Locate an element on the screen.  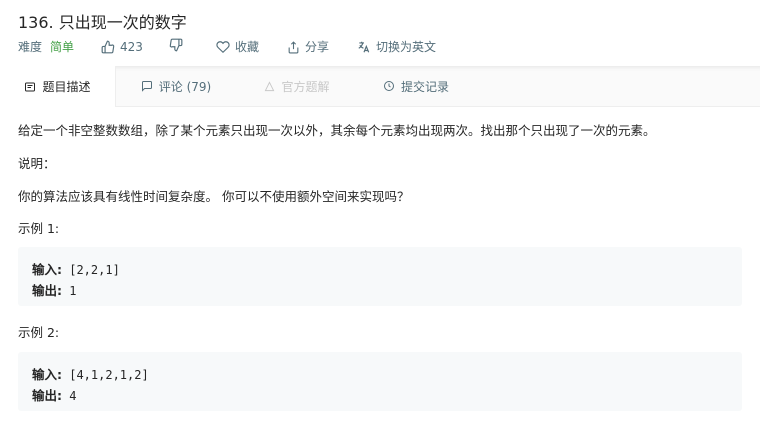
dislike-button is located at coordinates (178, 45).